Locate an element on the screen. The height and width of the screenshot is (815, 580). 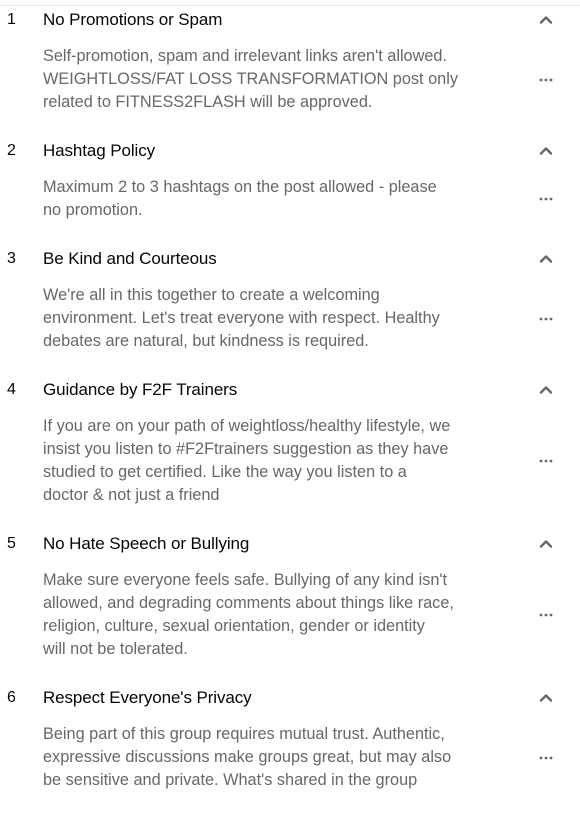
rule-header: 3 Be Kind and Courteous is located at coordinates (290, 259).